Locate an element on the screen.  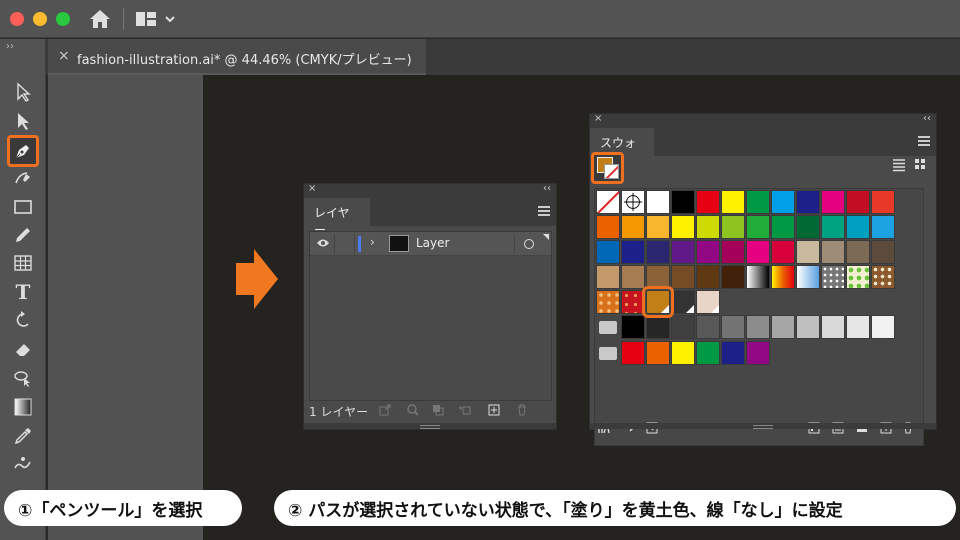
layer-name: Layer is located at coordinates (432, 243).